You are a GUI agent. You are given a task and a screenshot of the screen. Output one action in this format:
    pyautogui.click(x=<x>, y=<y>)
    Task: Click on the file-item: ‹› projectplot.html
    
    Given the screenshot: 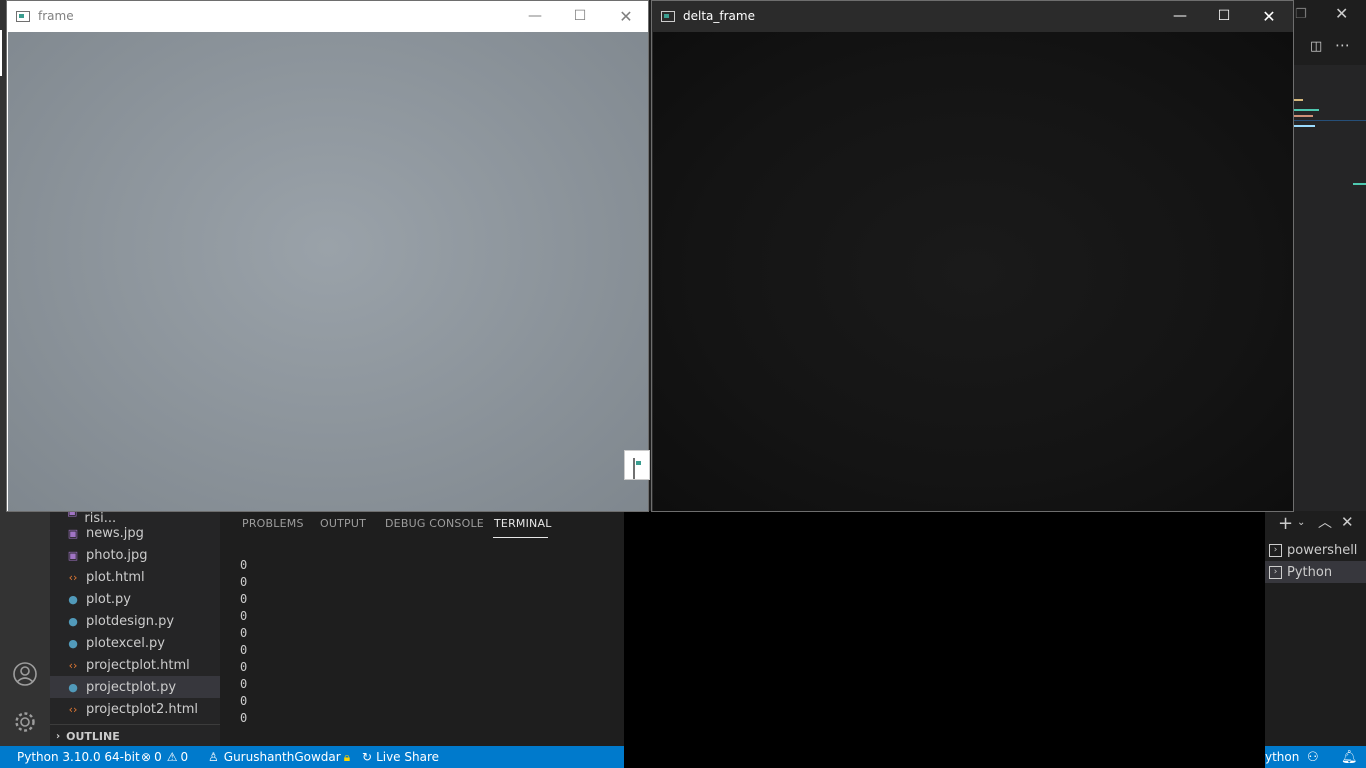 What is the action you would take?
    pyautogui.click(x=135, y=665)
    